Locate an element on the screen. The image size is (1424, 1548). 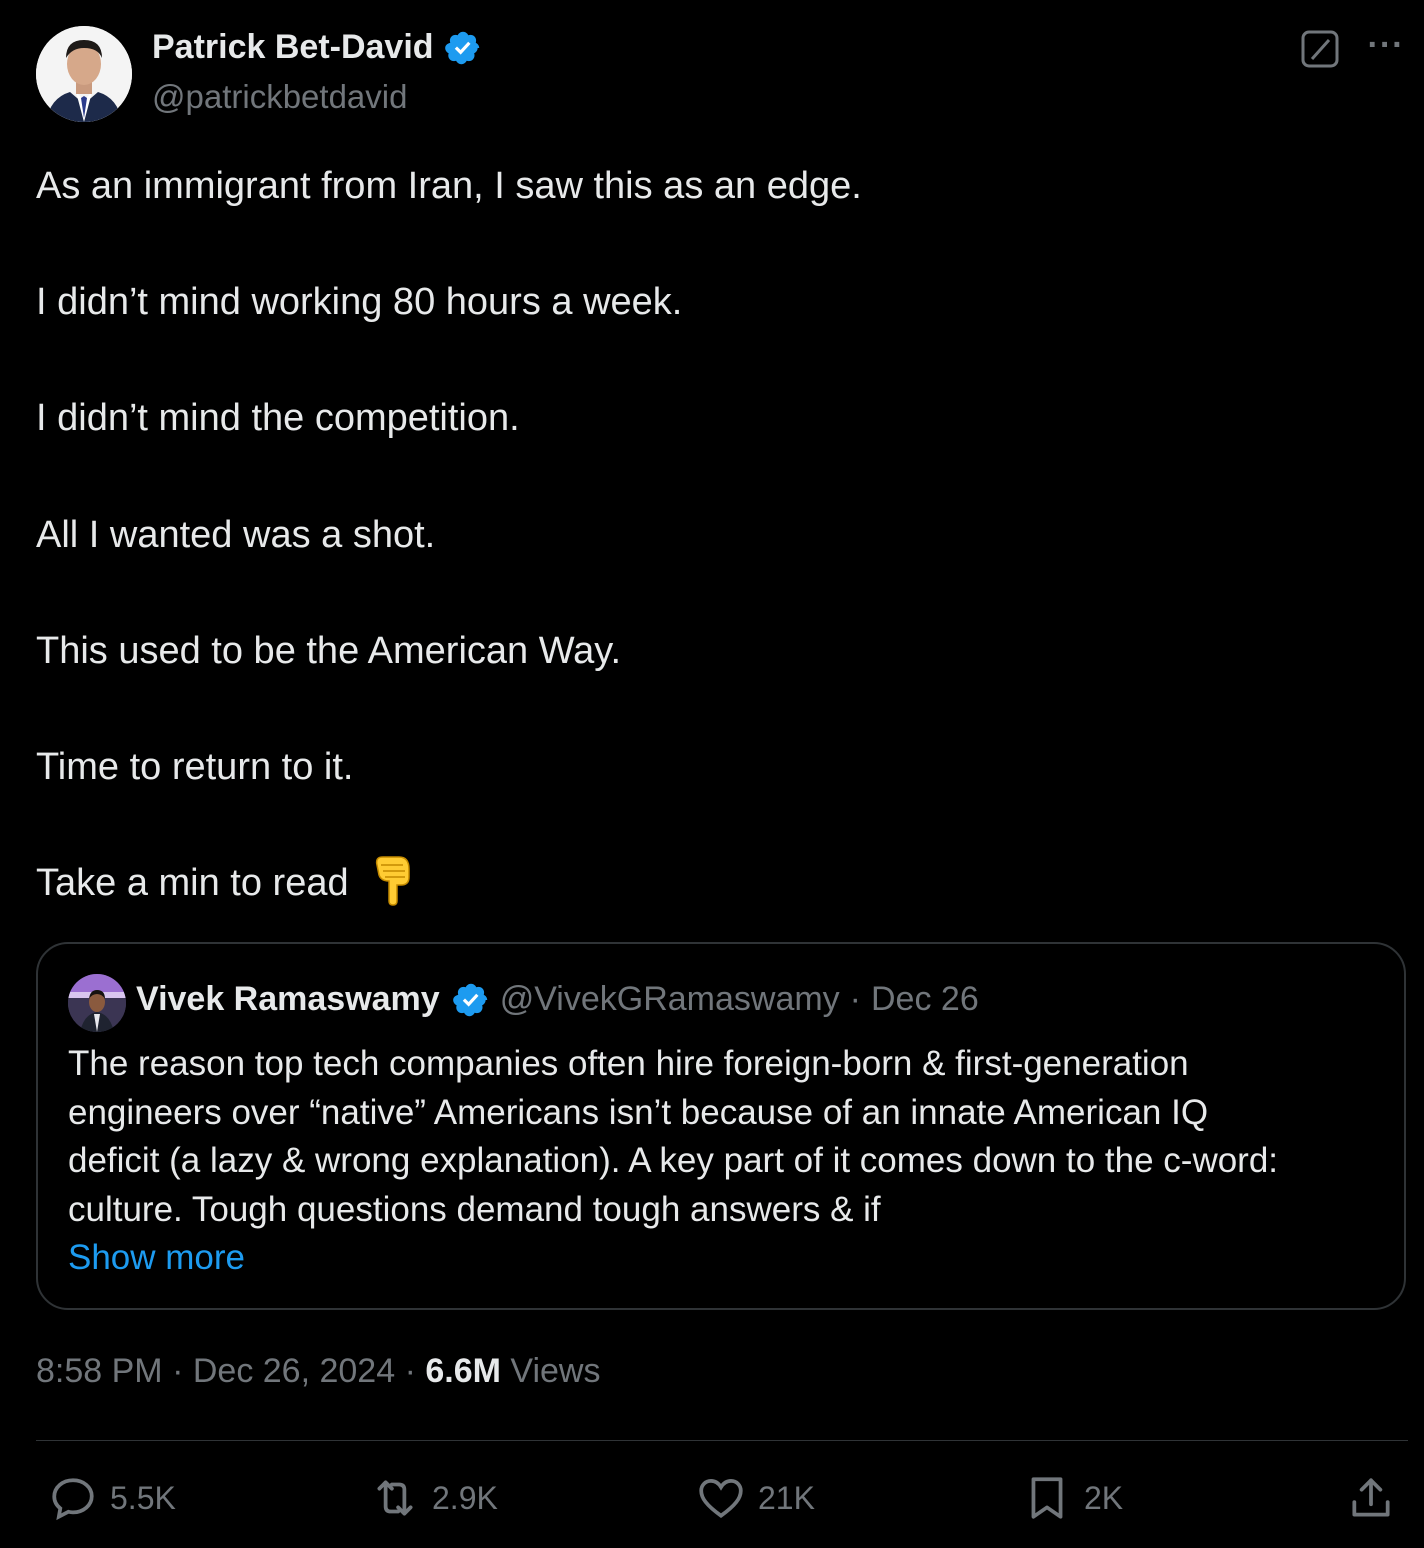
quoted-tweet-date: Dec 26 is located at coordinates (925, 999).